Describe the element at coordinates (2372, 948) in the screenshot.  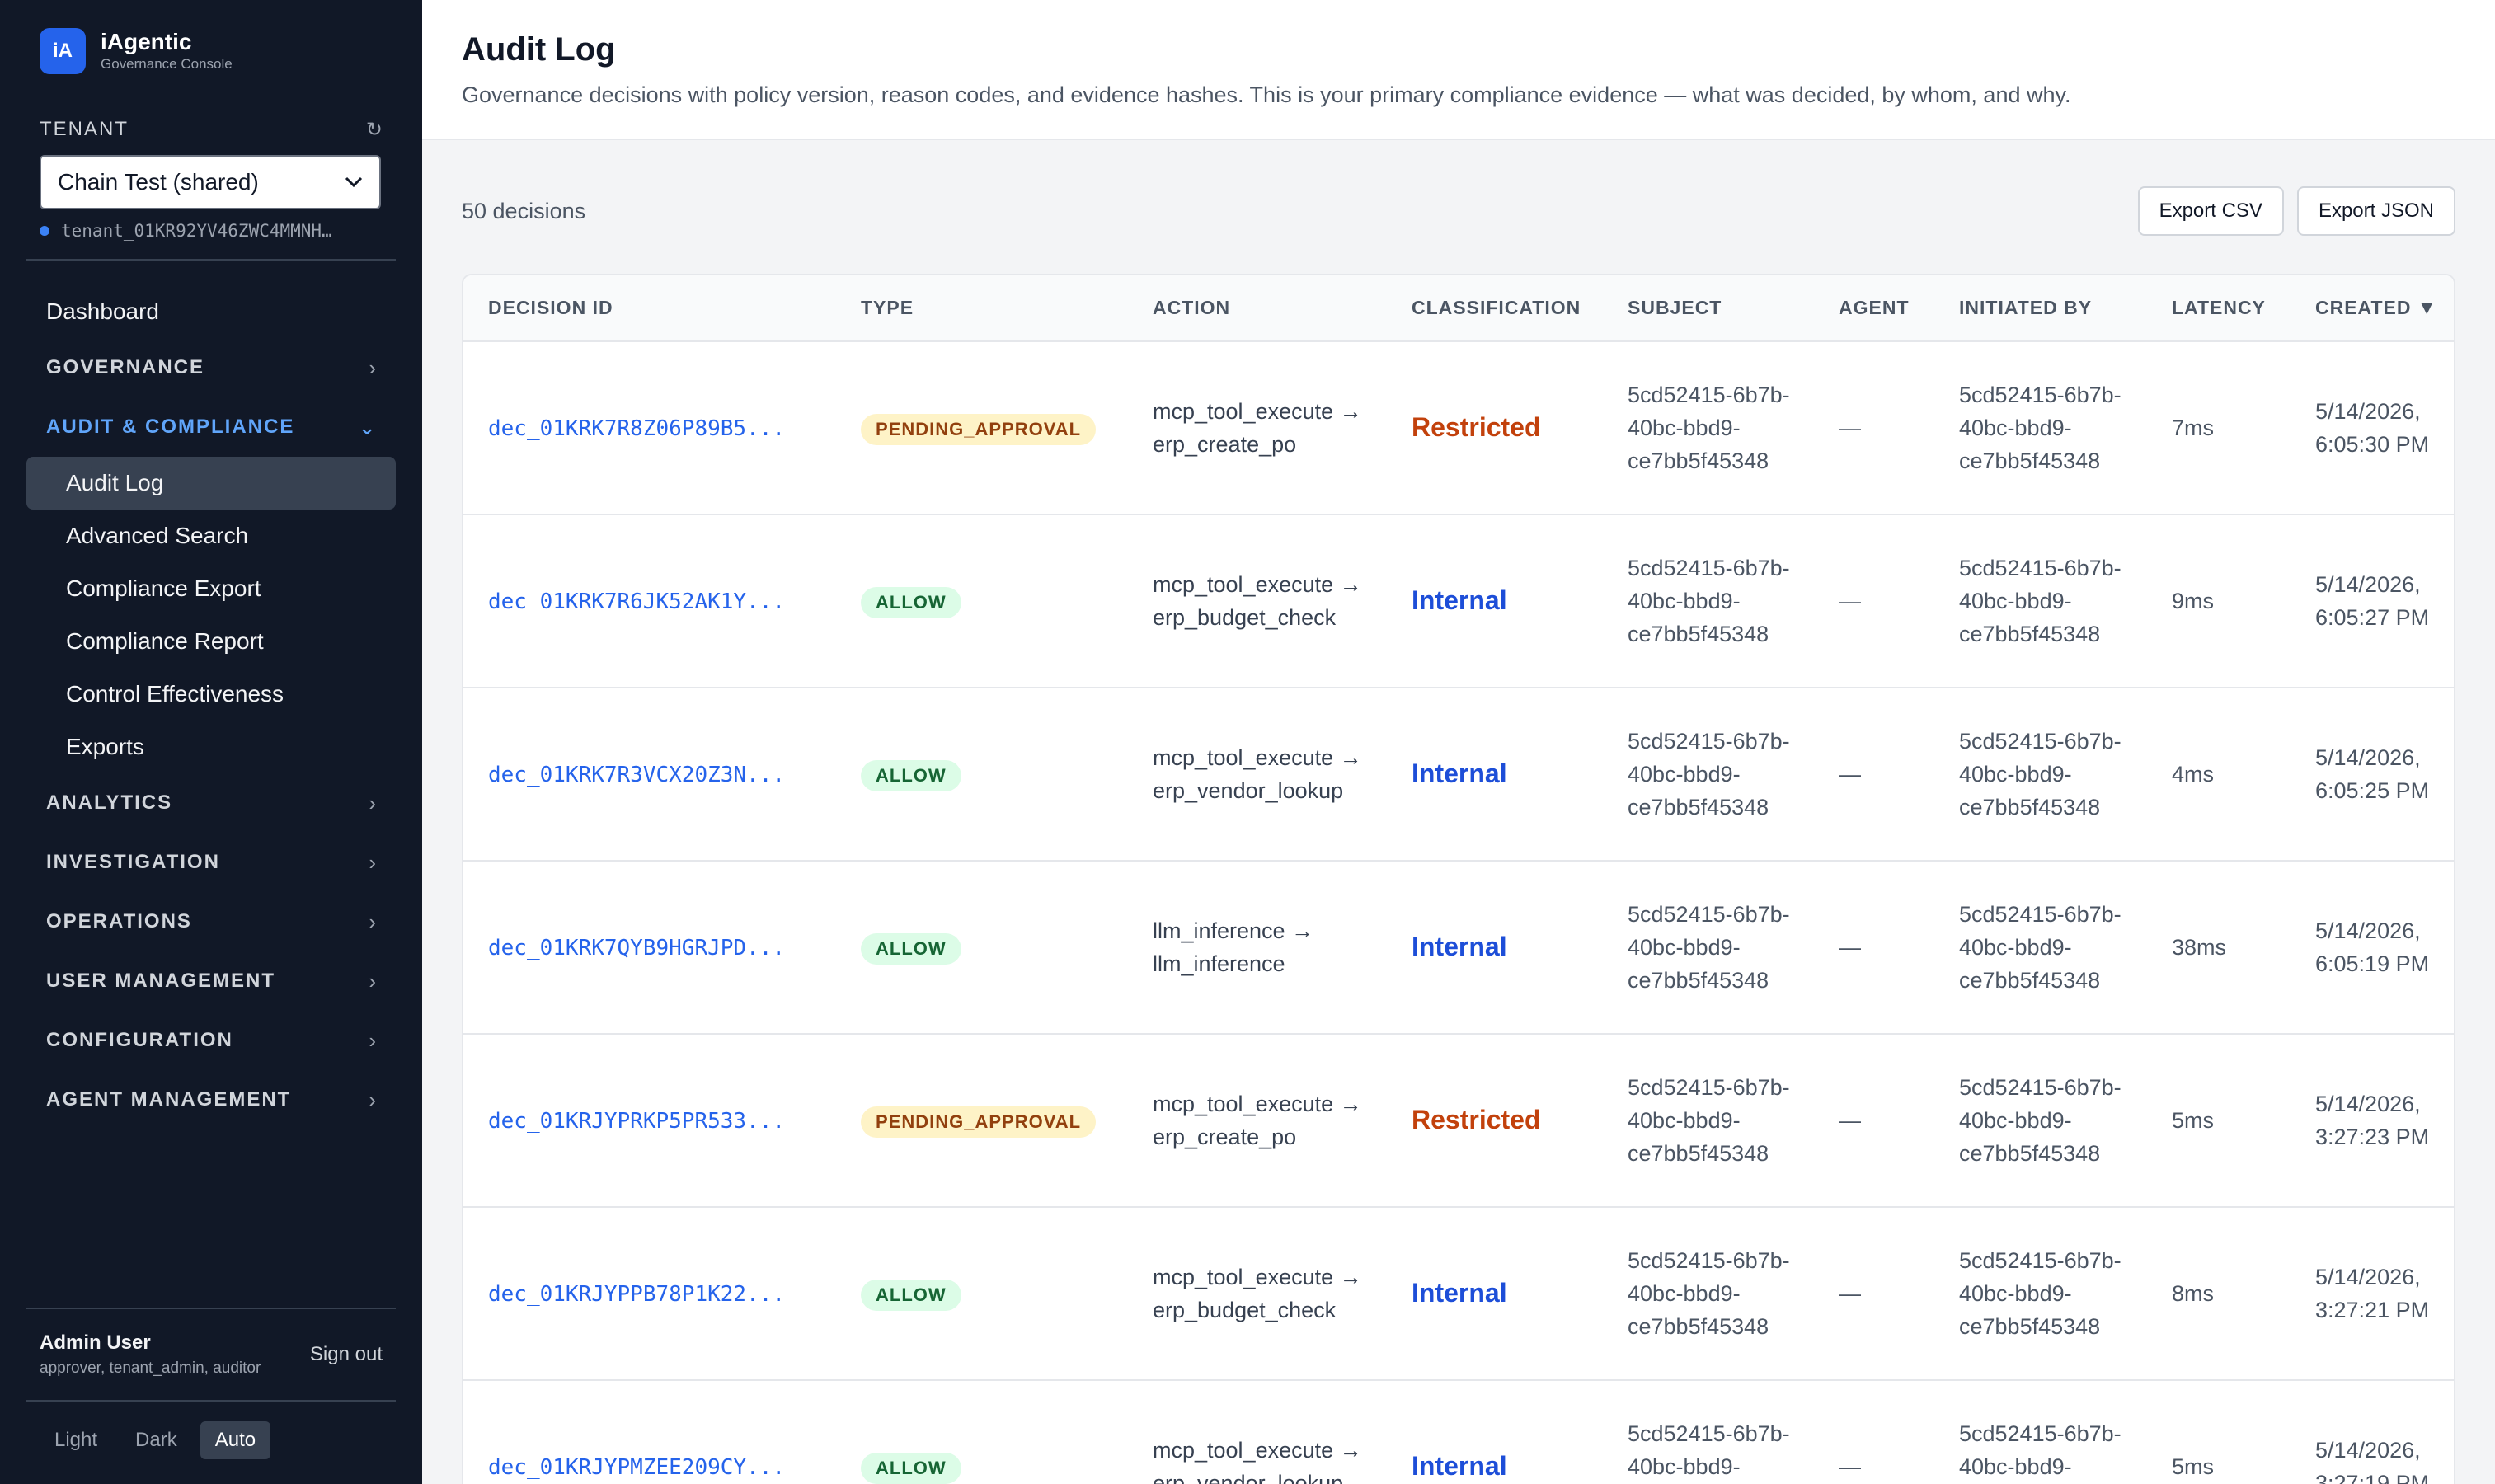
I see `created-cell: 5/14/2026, 6:05:19 PM` at that location.